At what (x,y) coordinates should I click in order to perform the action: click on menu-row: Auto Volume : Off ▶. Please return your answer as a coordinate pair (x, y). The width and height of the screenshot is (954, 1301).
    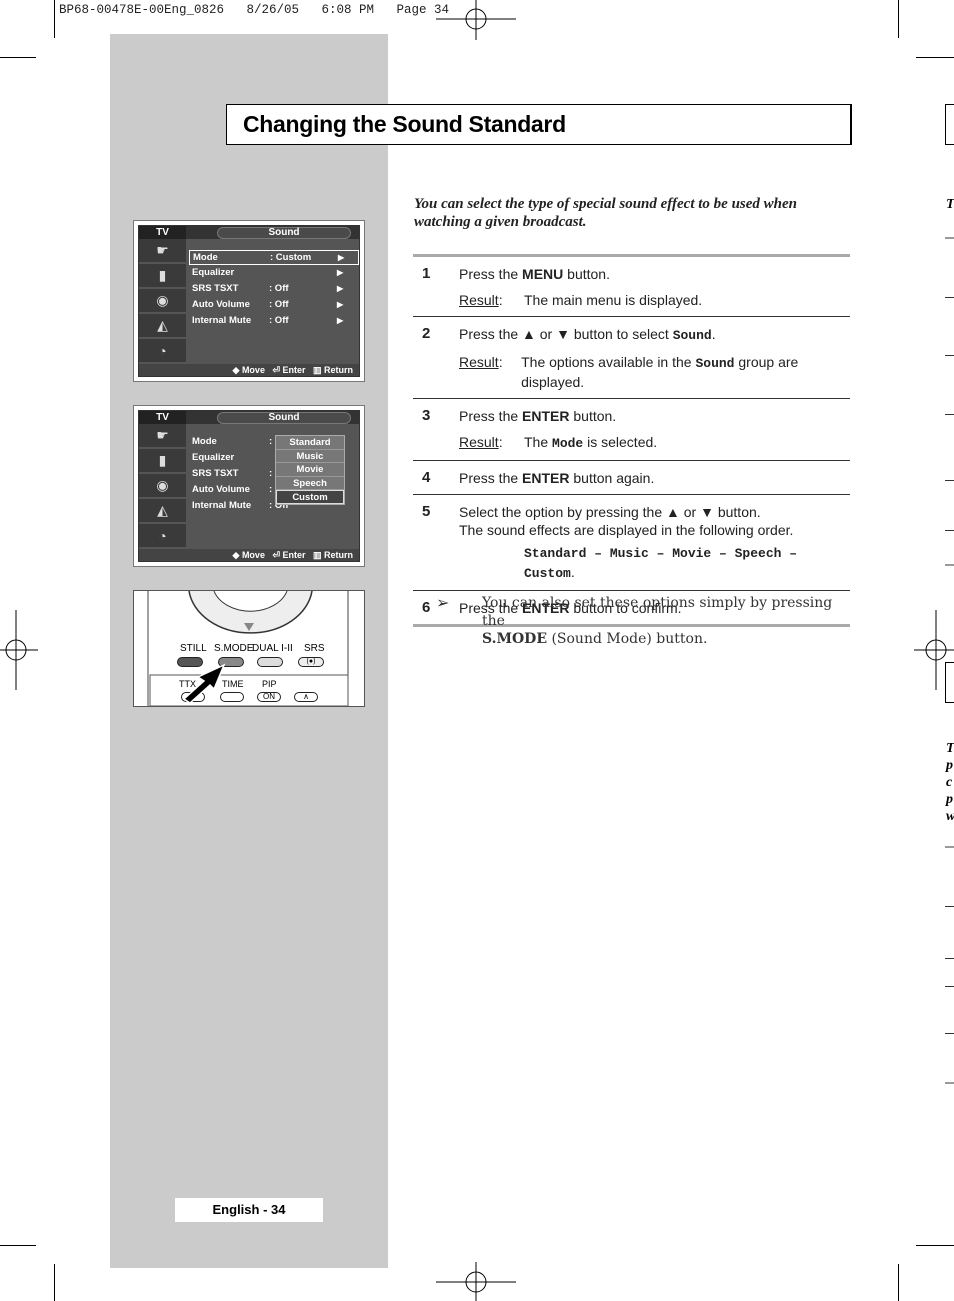
    Looking at the image, I should click on (274, 305).